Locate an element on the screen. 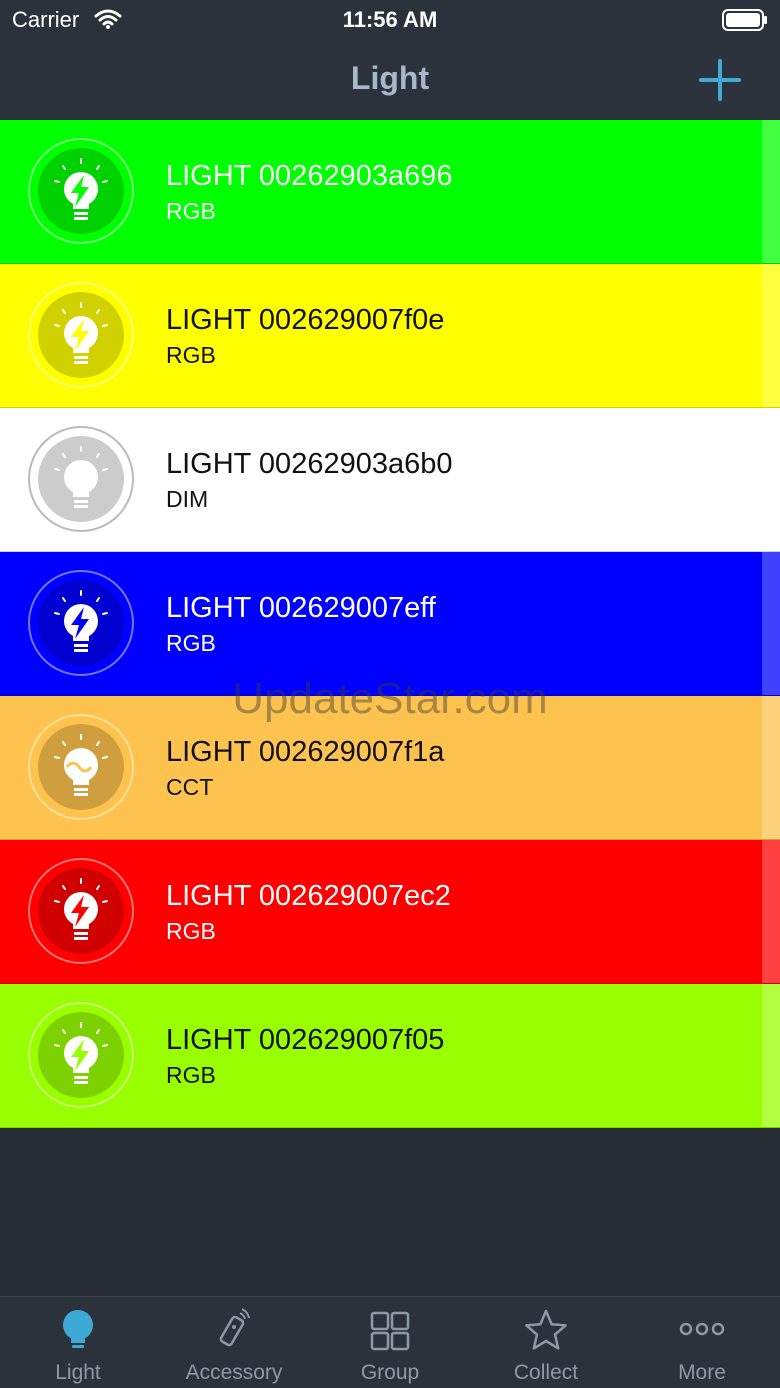 Image resolution: width=780 pixels, height=1388 pixels. status-bar: Carrier 11:56 AM is located at coordinates (390, 20).